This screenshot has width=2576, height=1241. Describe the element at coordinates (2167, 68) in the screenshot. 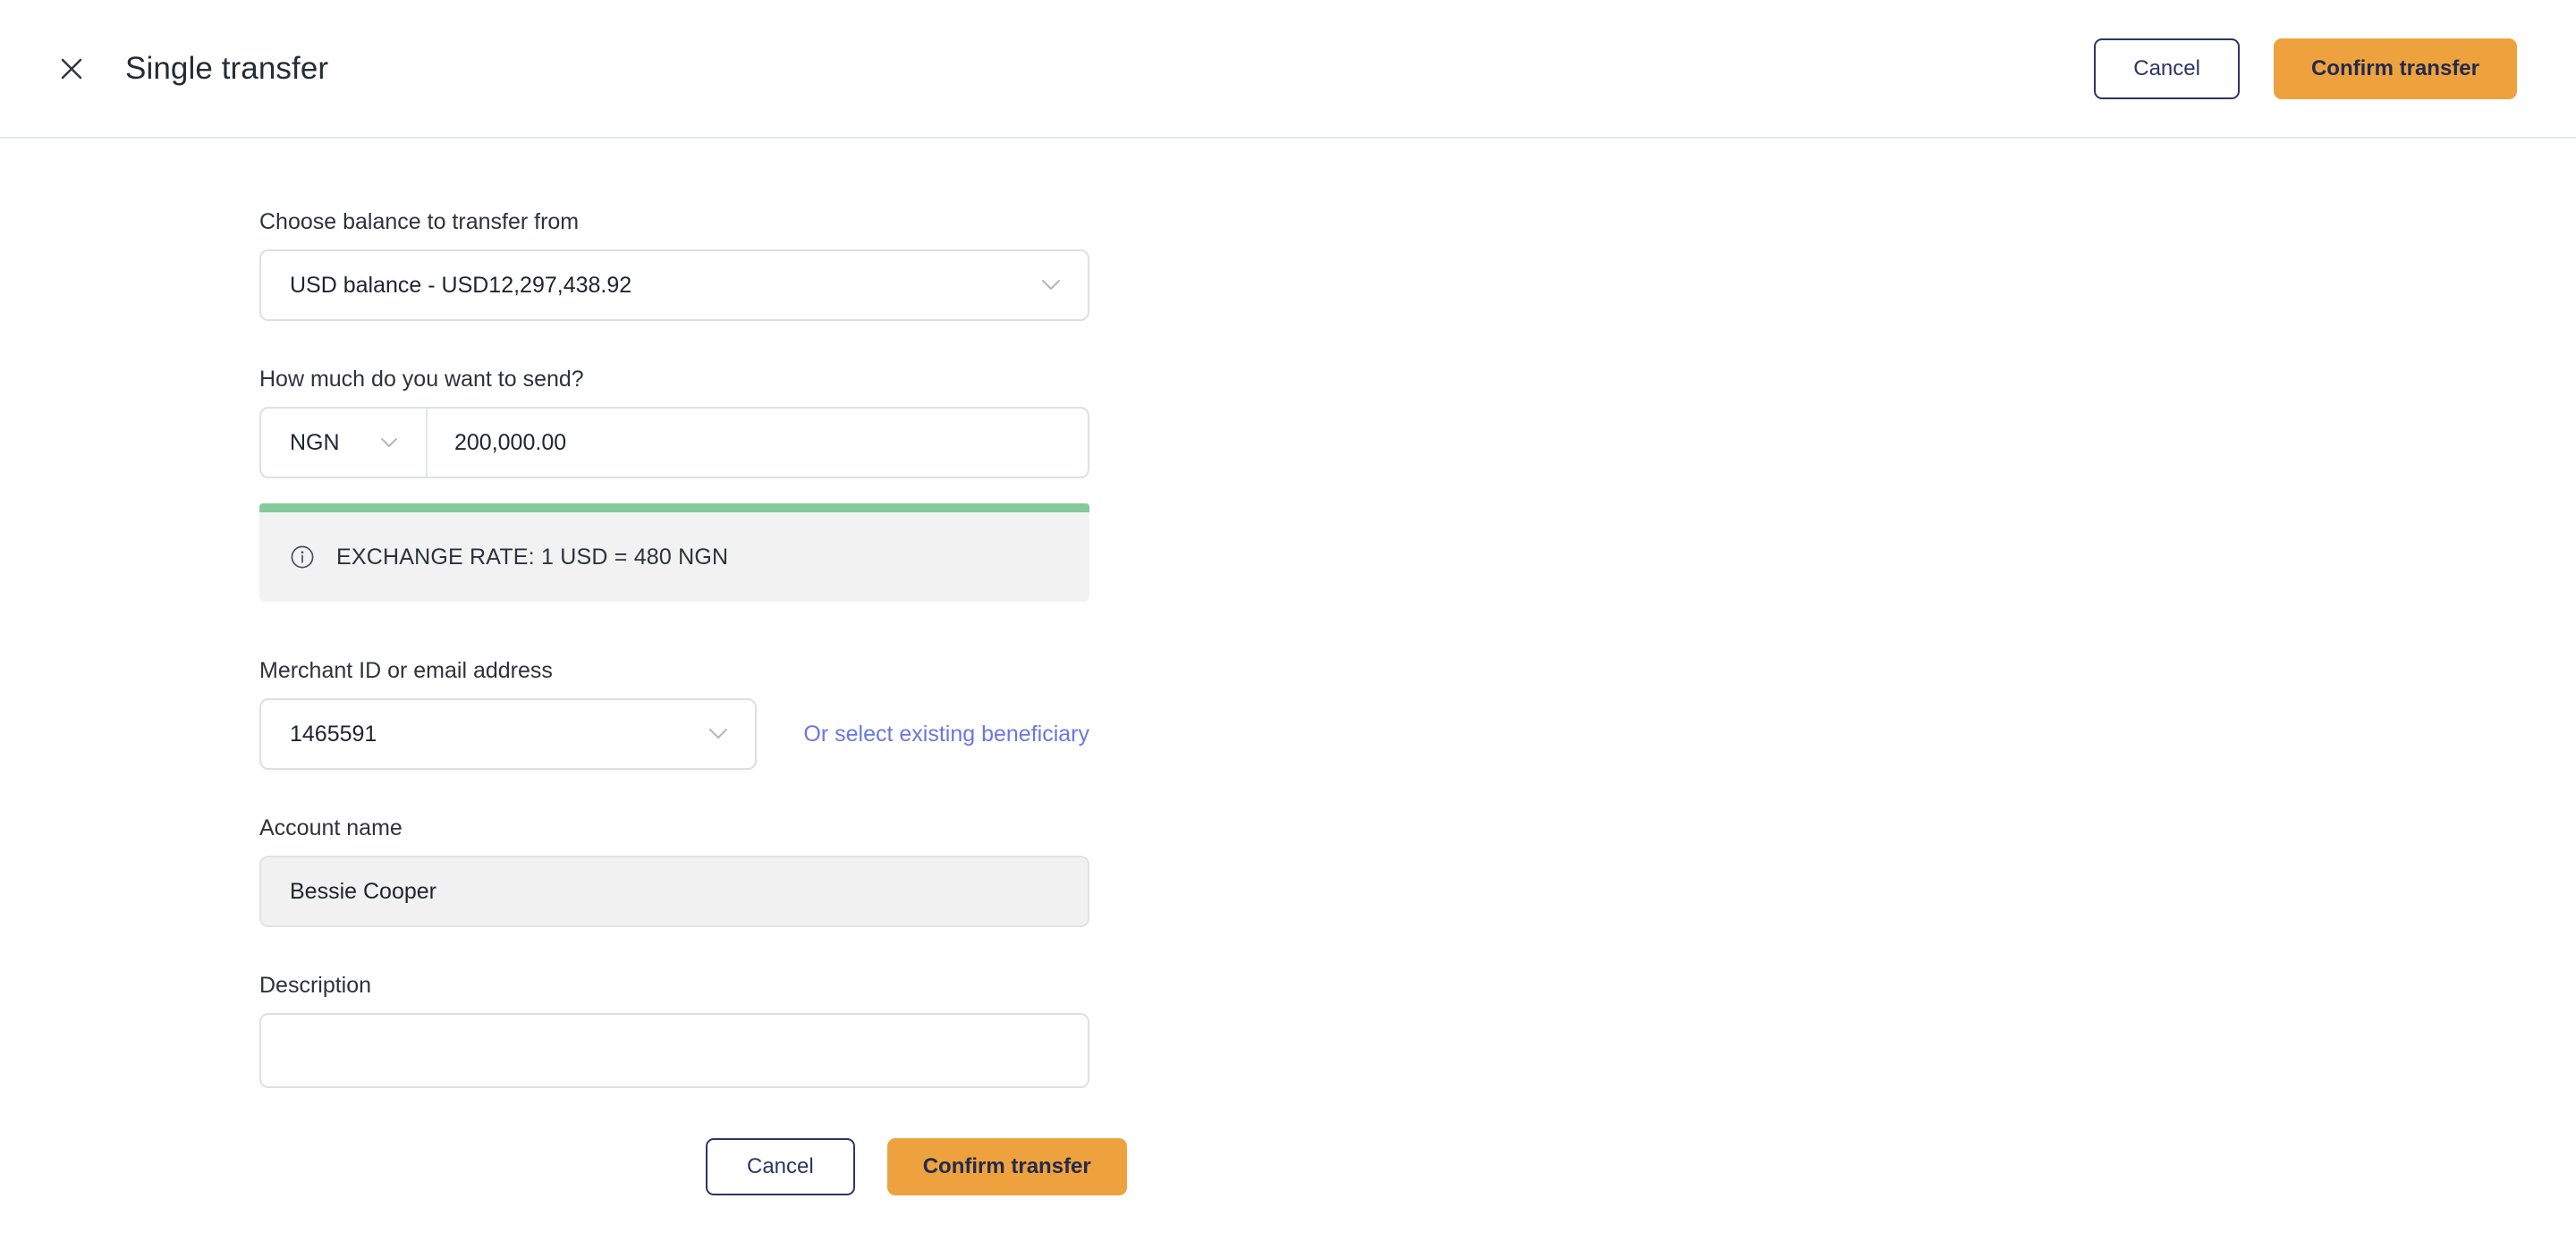

I see `header-cancel-button: Cancel` at that location.